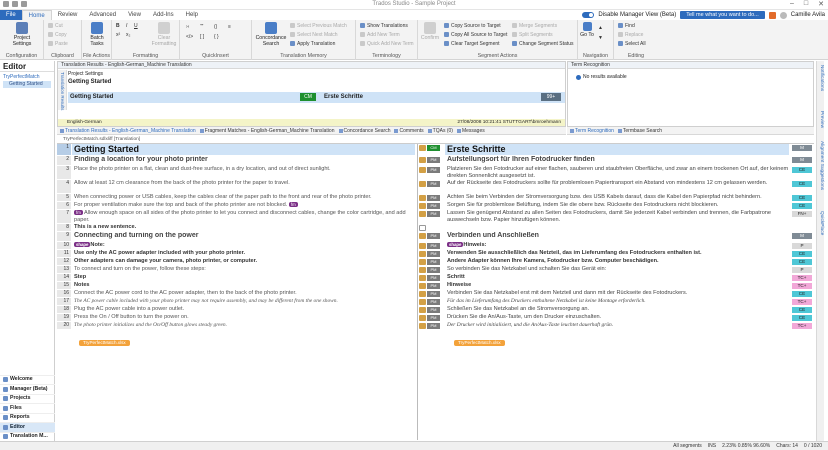  I want to click on quickinsert-brace-icon: { }, so click(216, 36).